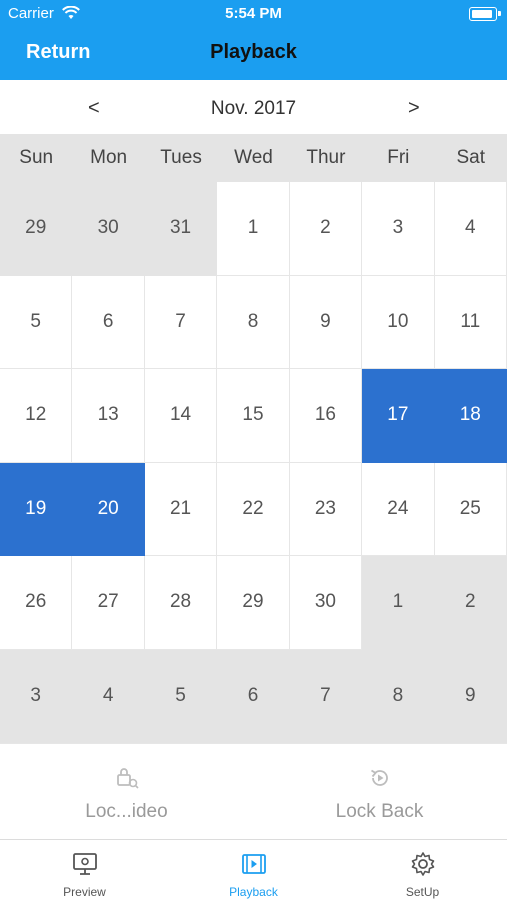 The width and height of the screenshot is (507, 901). What do you see at coordinates (253, 229) in the screenshot?
I see `calendar-day: 1` at bounding box center [253, 229].